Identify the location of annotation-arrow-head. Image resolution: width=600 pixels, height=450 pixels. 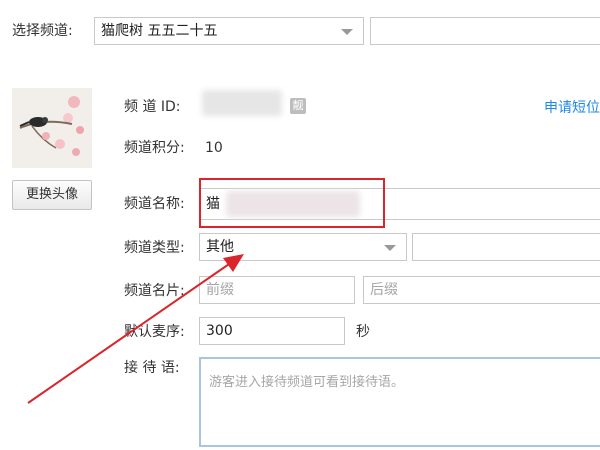
(233, 263).